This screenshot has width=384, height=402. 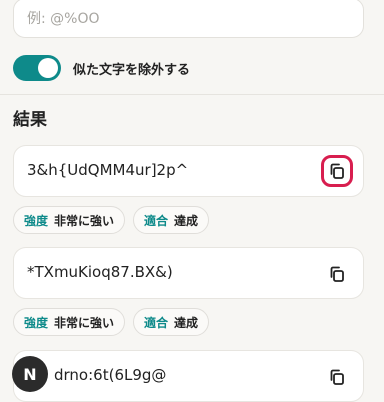 What do you see at coordinates (192, 94) in the screenshot?
I see `section-divider` at bounding box center [192, 94].